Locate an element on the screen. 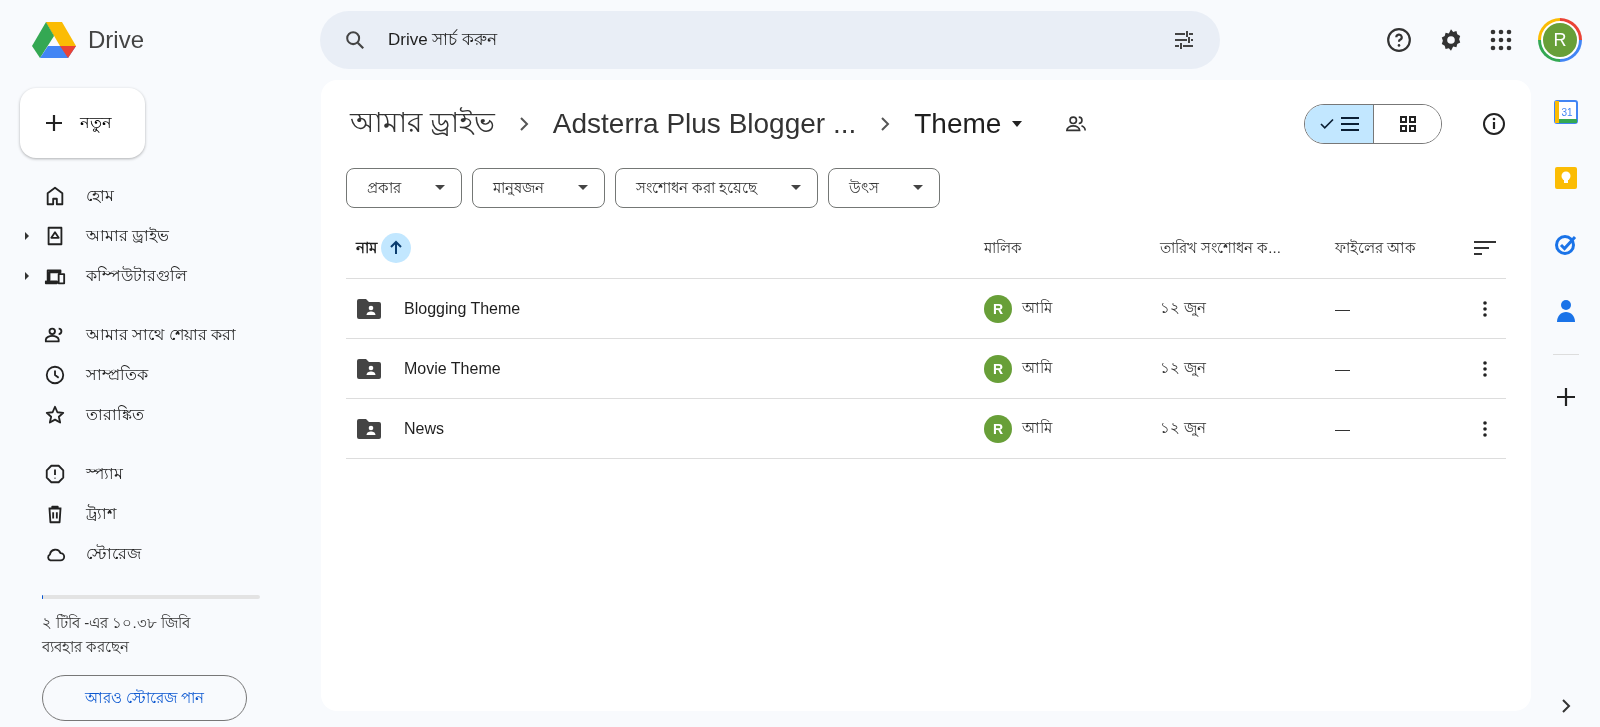 The width and height of the screenshot is (1600, 727). search-icon is located at coordinates (355, 40).